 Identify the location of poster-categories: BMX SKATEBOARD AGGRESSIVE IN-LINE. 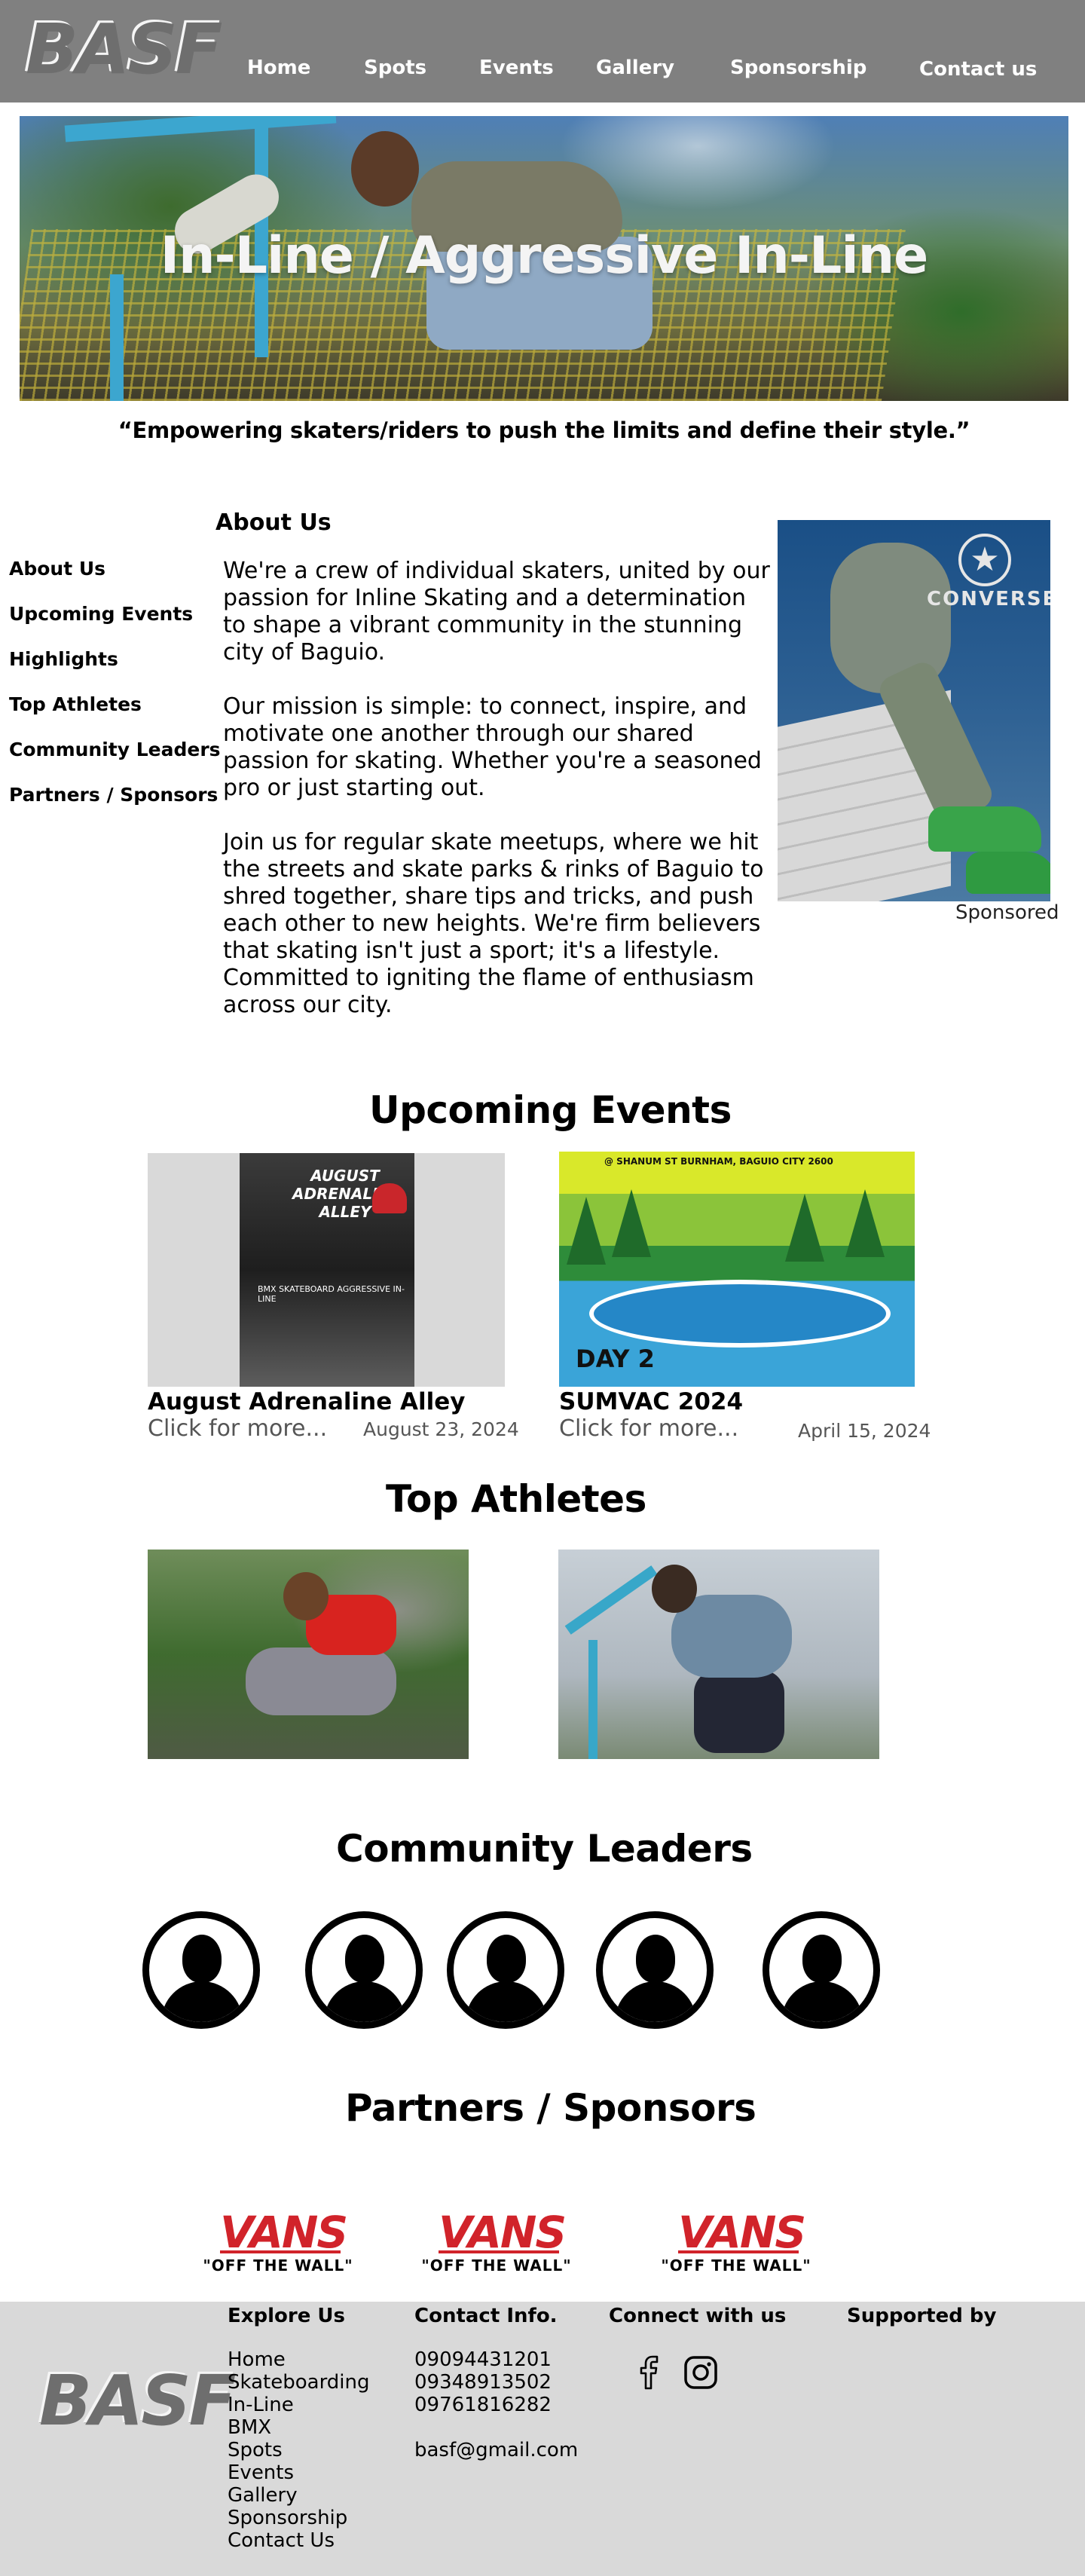
(331, 1294).